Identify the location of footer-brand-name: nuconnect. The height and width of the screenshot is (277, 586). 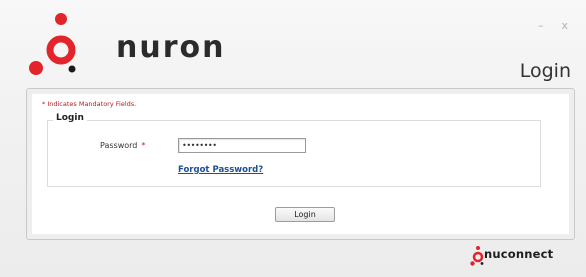
(519, 254).